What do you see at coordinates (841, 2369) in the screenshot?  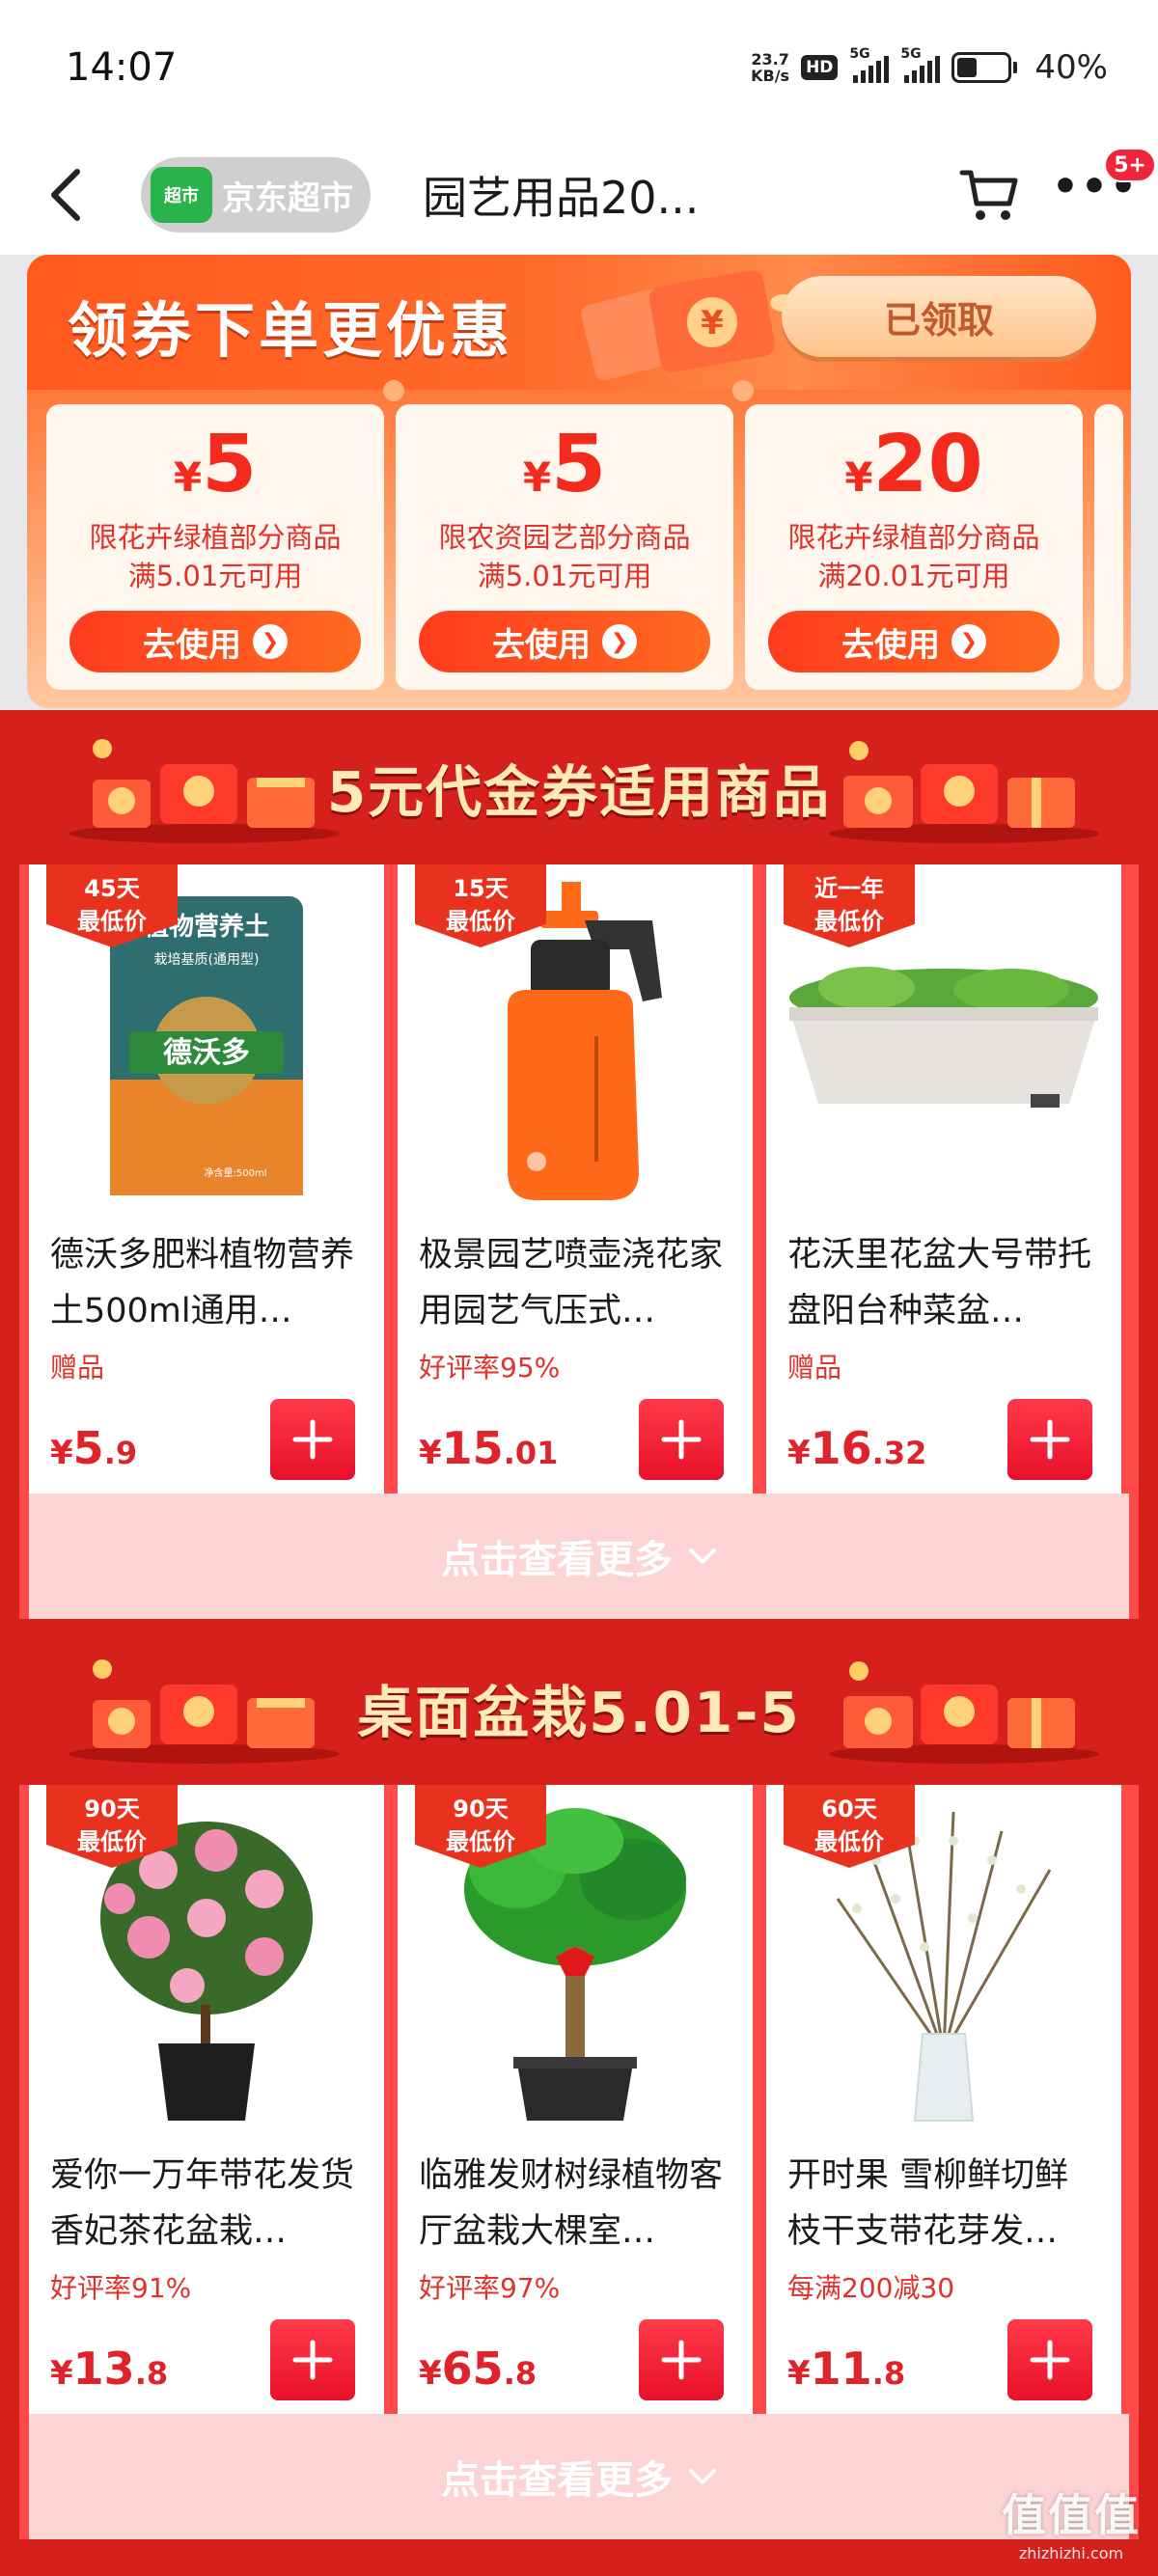 I see `price-integer: 11` at bounding box center [841, 2369].